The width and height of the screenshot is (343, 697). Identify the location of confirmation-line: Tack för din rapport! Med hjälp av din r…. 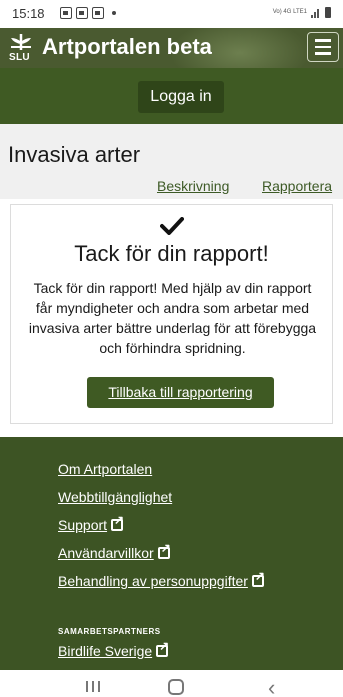
(172, 288).